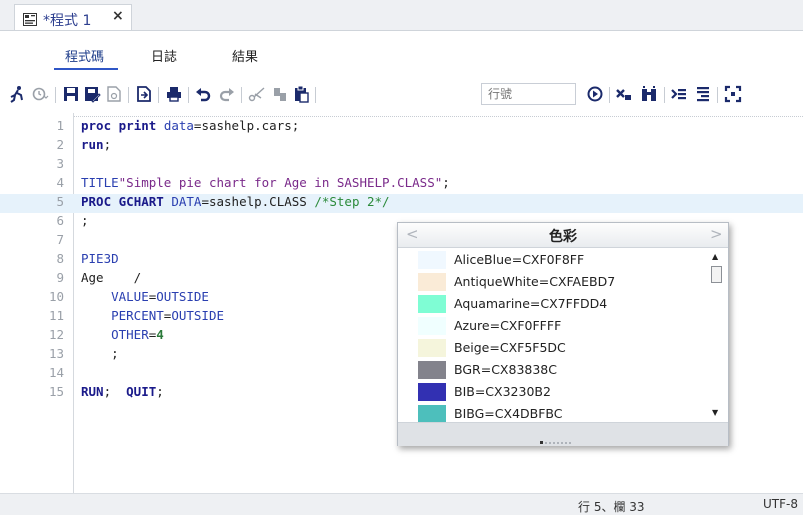 The width and height of the screenshot is (803, 515). What do you see at coordinates (60, 125) in the screenshot?
I see `line-number: 1` at bounding box center [60, 125].